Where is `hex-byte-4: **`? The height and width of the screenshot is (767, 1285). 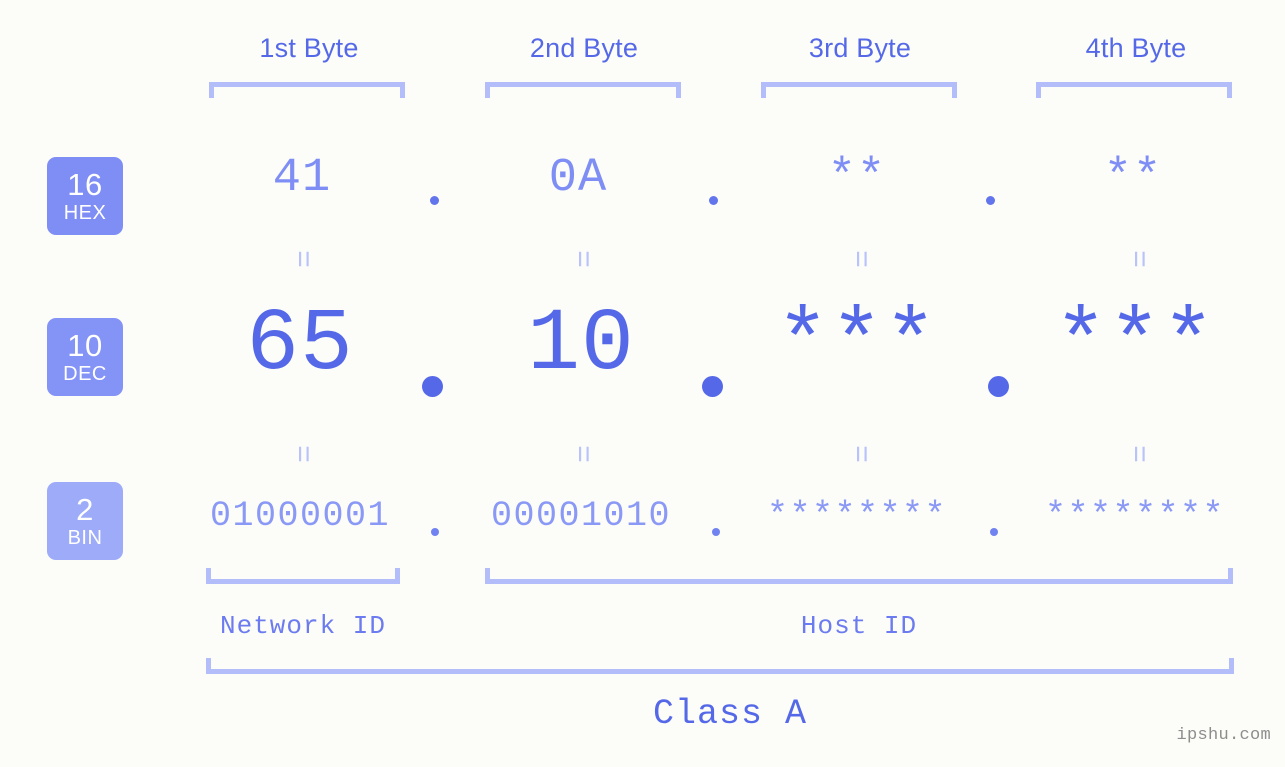
hex-byte-4: ** is located at coordinates (1133, 178).